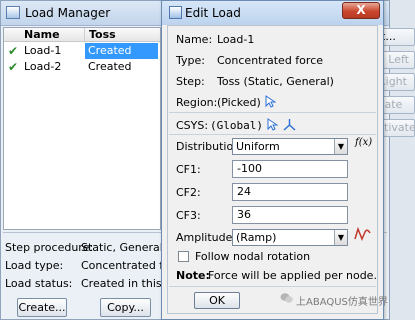 The height and width of the screenshot is (320, 415). I want to click on cf2-label: CF2:, so click(188, 192).